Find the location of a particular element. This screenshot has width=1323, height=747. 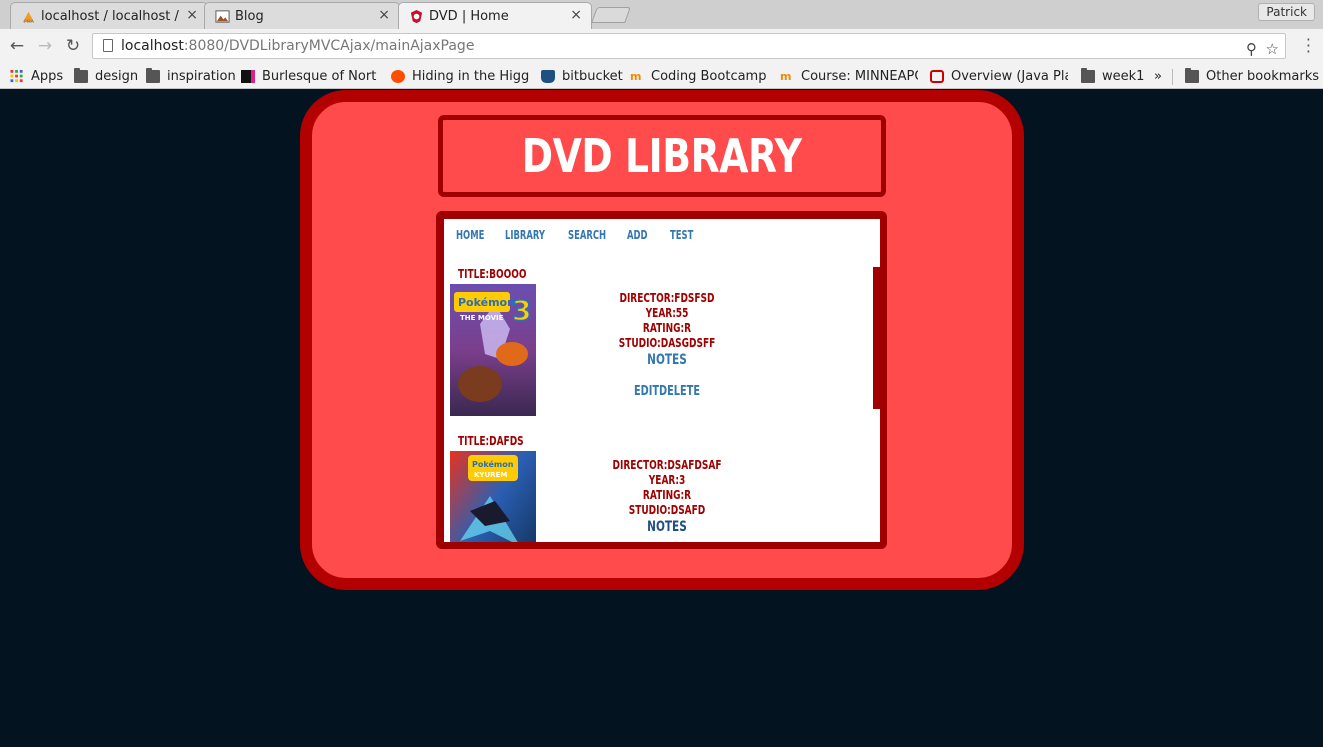

tab-dvd-home: DVD | Home × is located at coordinates (495, 16).